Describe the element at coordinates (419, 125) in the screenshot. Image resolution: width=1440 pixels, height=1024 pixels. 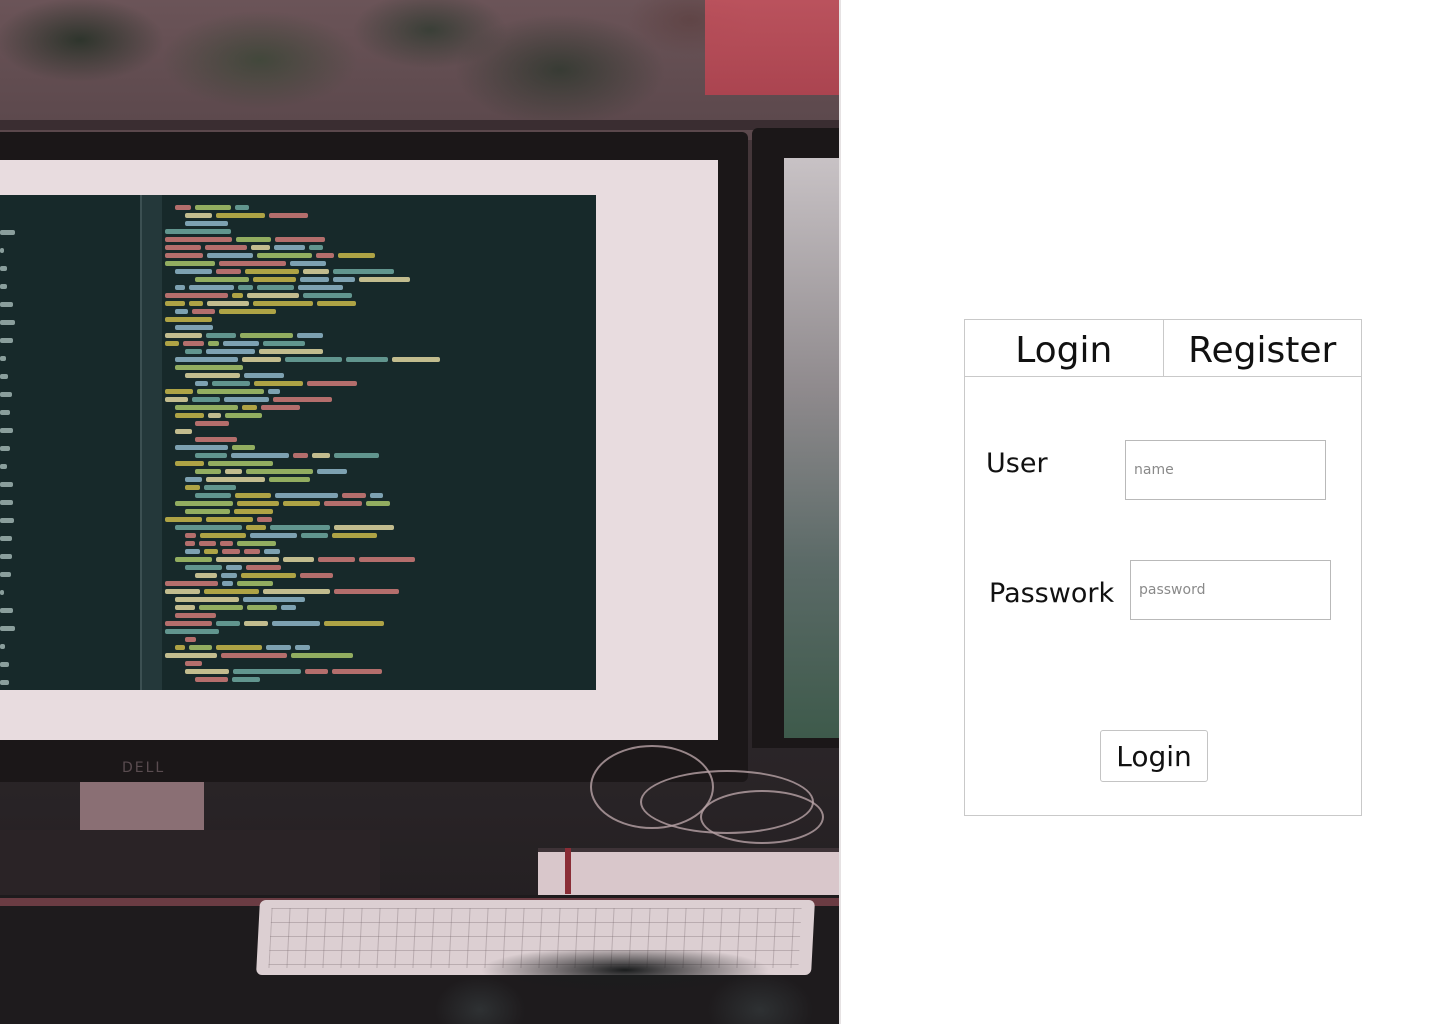
I see `wall-edge` at that location.